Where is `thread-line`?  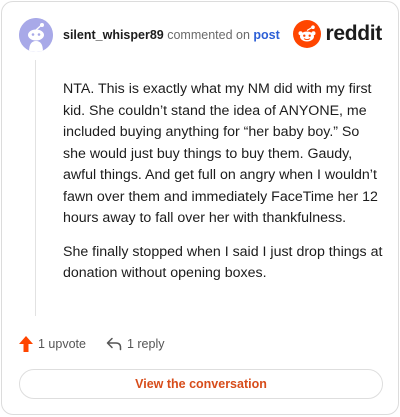
thread-line is located at coordinates (35, 188).